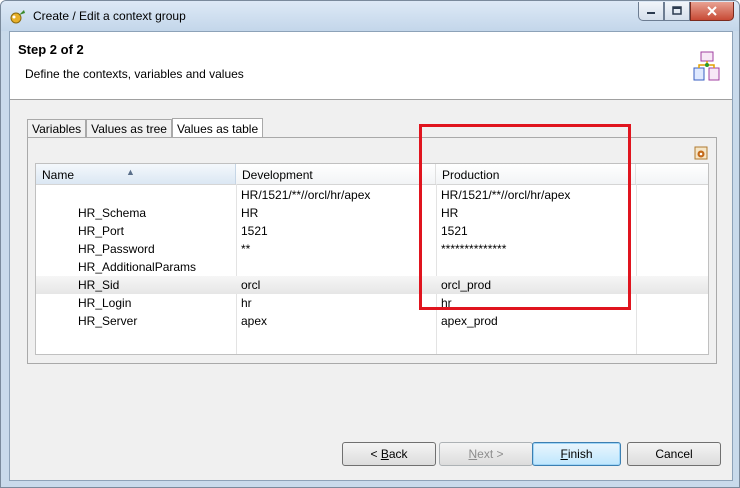 Image resolution: width=740 pixels, height=488 pixels. What do you see at coordinates (564, 454) in the screenshot?
I see `finish-mnemonic: F` at bounding box center [564, 454].